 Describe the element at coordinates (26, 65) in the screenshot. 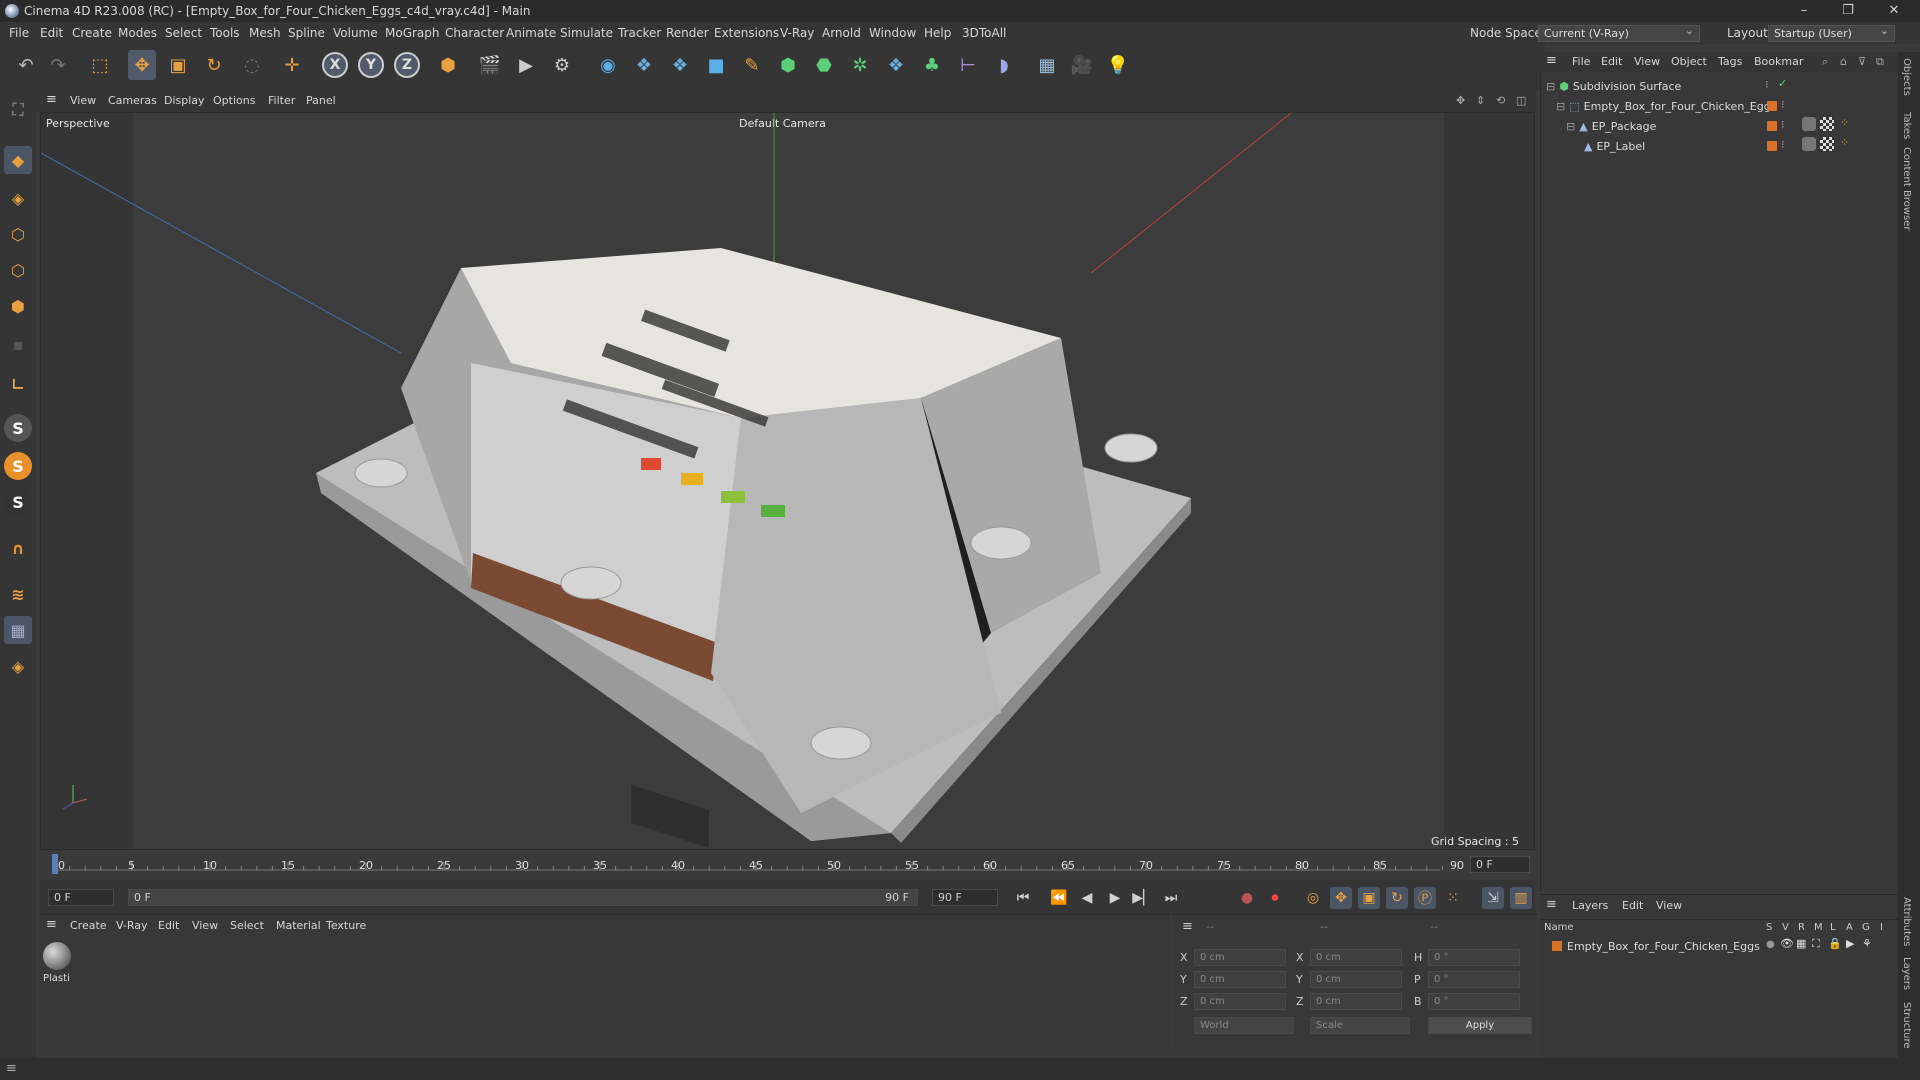

I see `undo-icon: ↶` at that location.